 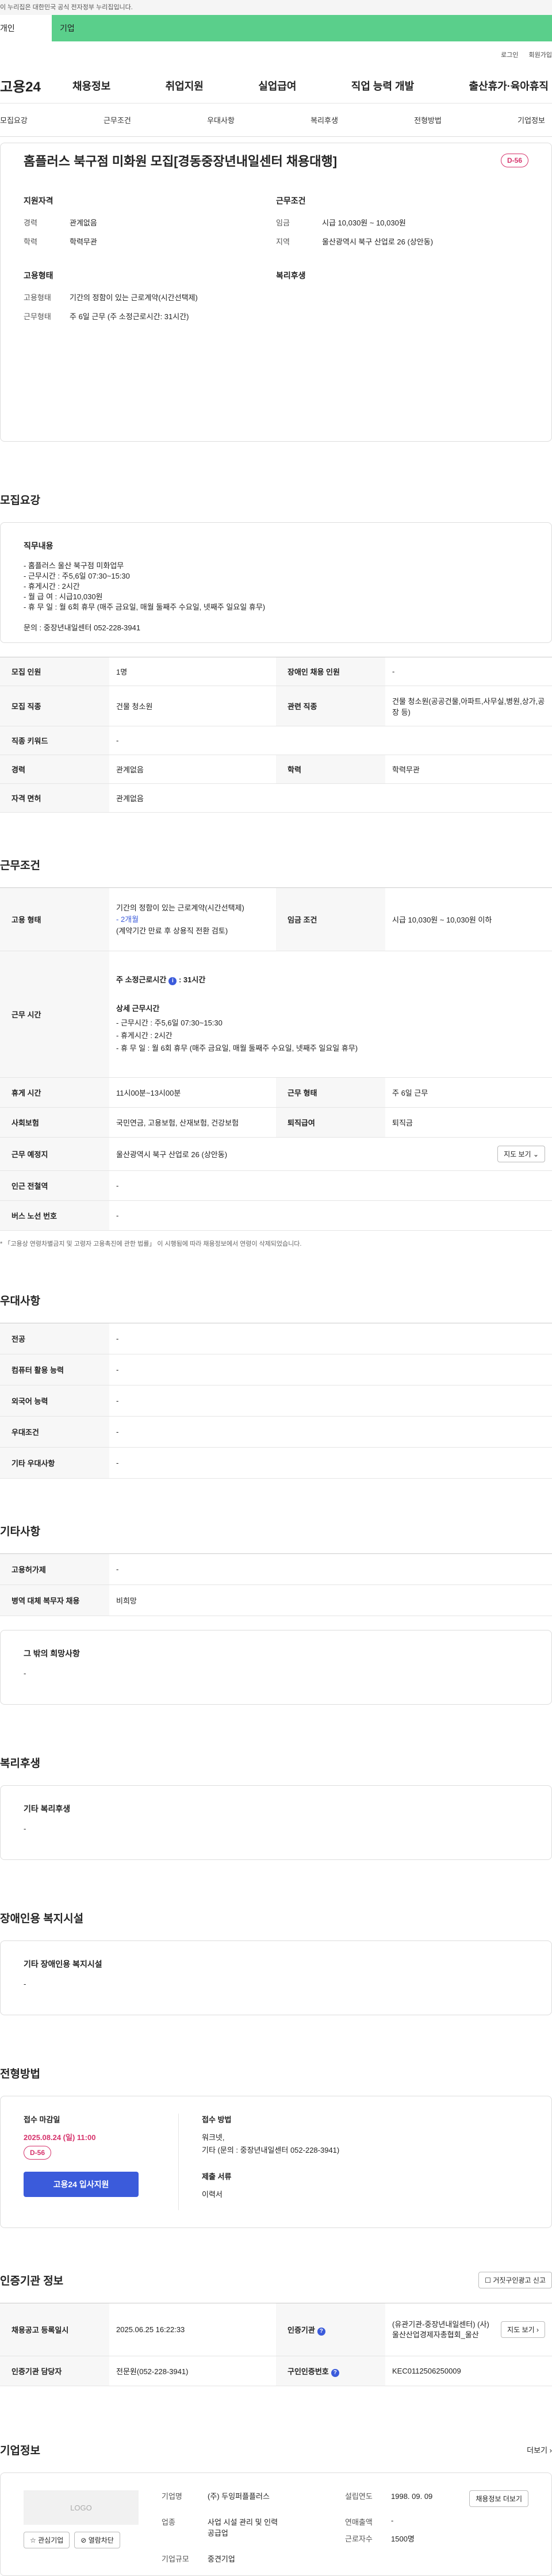 I want to click on row-value: KEC0112506250009, so click(x=468, y=2371).